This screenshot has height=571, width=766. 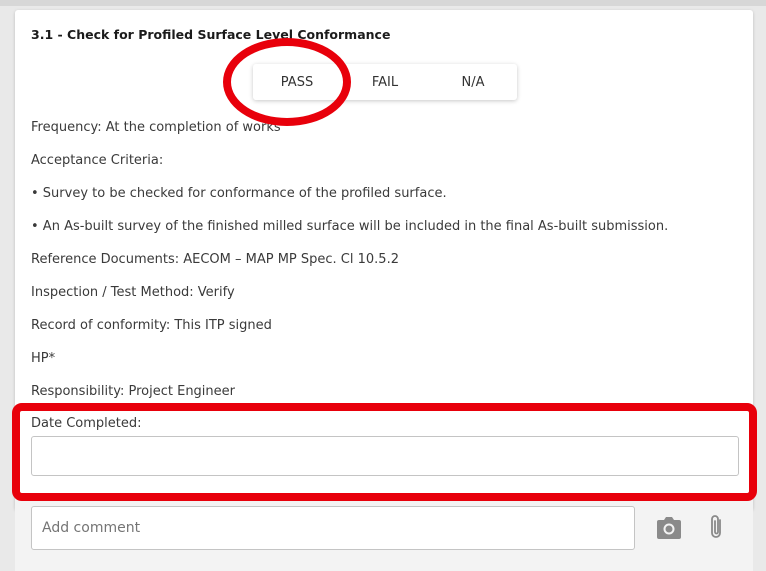 I want to click on add-comment-input, so click(x=333, y=528).